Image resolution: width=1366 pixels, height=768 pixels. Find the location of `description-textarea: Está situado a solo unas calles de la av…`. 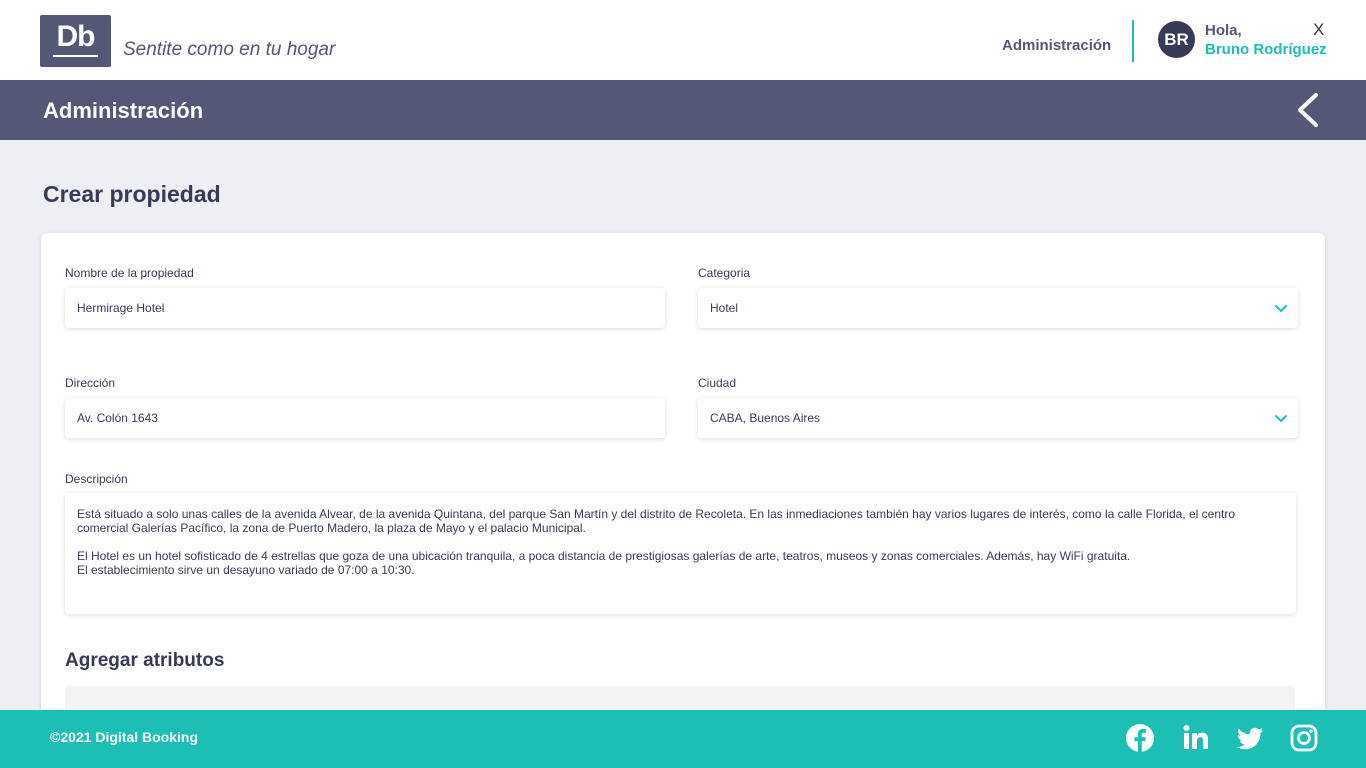

description-textarea: Está situado a solo unas calles de la av… is located at coordinates (680, 553).